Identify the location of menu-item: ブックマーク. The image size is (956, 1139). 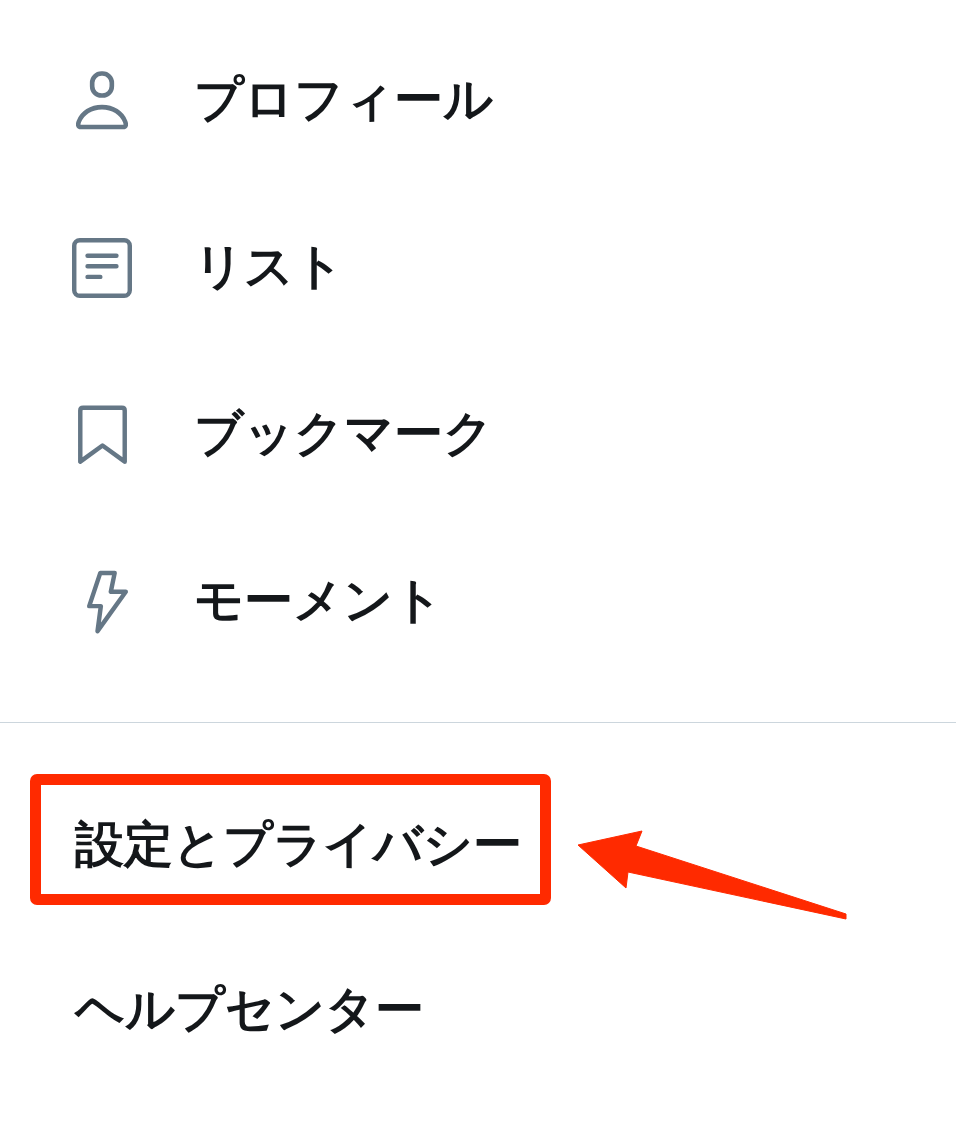
(282, 434).